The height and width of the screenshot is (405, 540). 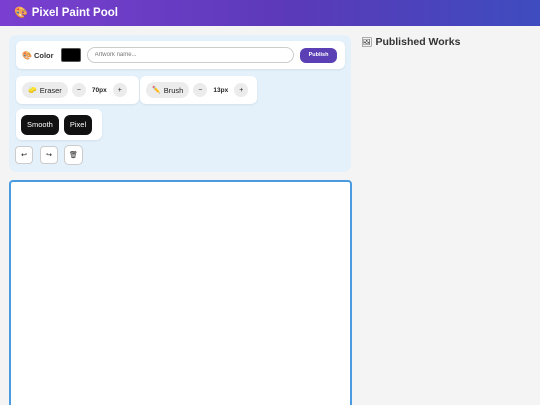 What do you see at coordinates (270, 13) in the screenshot?
I see `app-header: 🎨 Pixel Paint Pool` at bounding box center [270, 13].